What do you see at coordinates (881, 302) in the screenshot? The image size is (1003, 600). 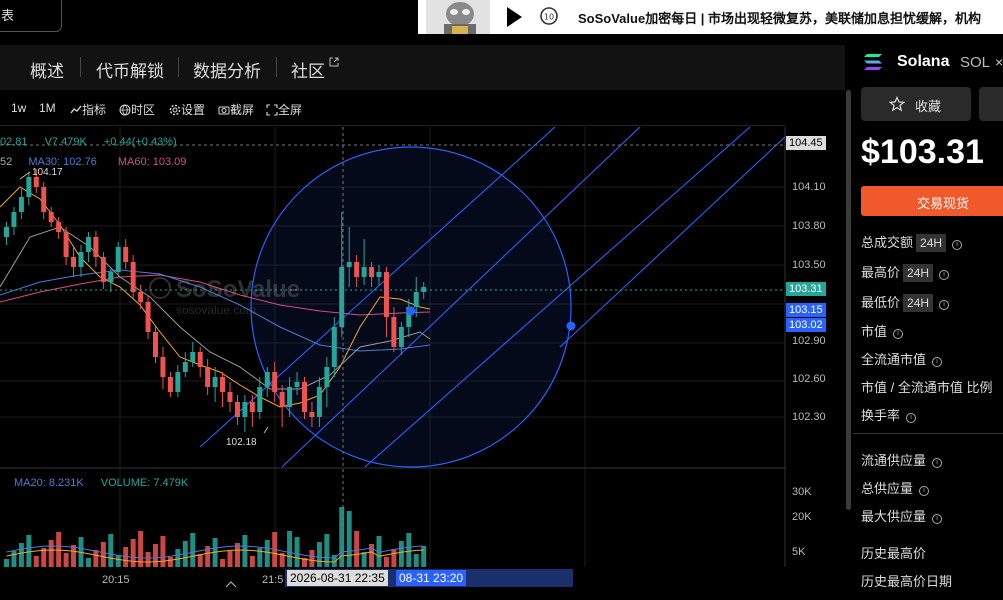 I see `stat-label: 最低价` at bounding box center [881, 302].